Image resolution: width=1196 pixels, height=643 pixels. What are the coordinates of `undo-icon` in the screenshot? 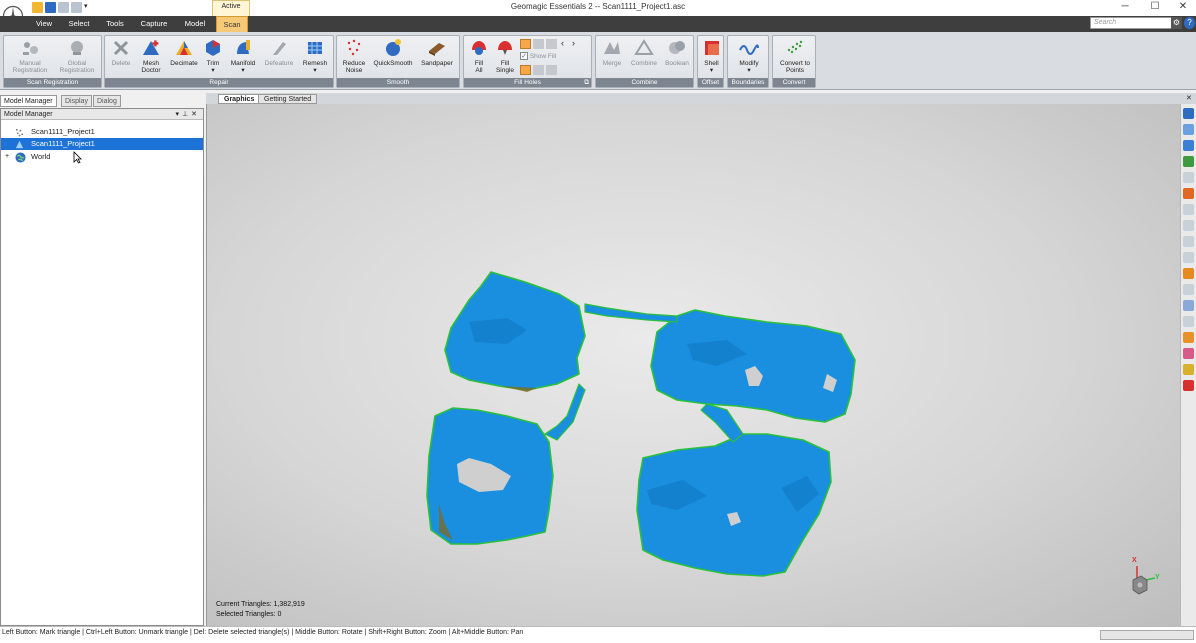 It's located at (63, 7).